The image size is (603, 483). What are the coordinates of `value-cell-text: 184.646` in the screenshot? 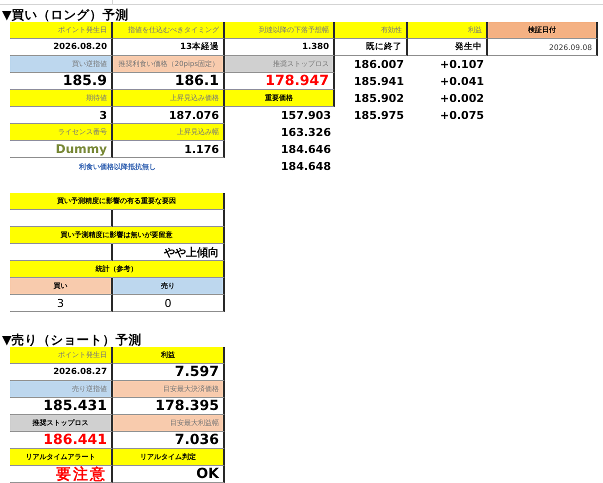 It's located at (306, 150).